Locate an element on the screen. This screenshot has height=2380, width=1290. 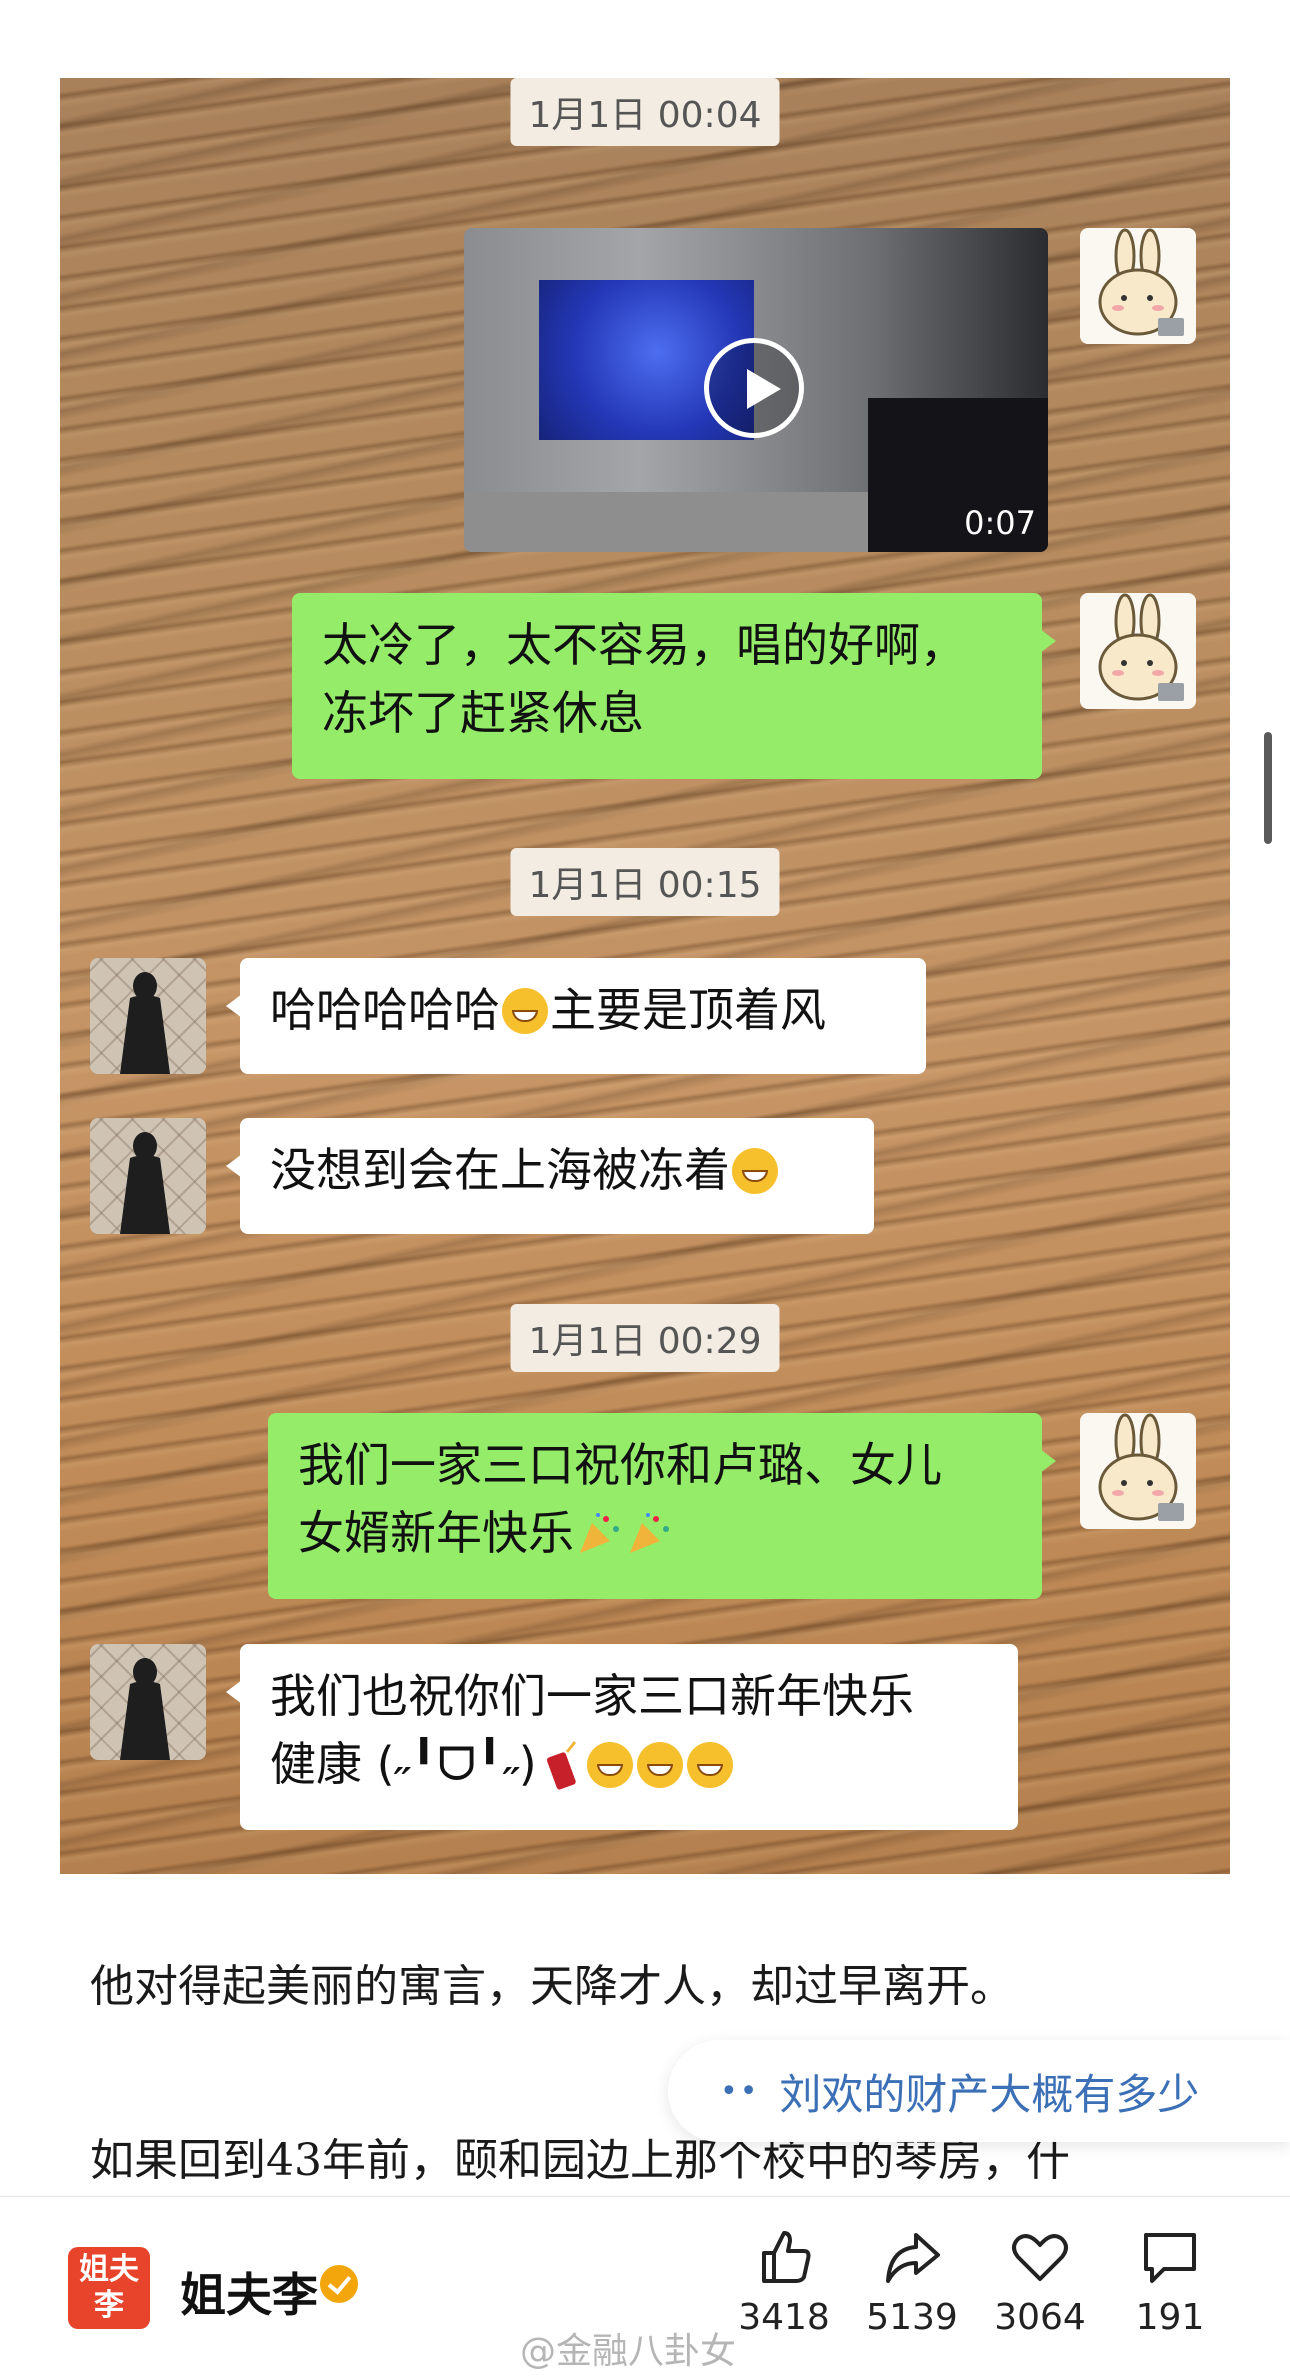
like-button: 3418 is located at coordinates (784, 2282).